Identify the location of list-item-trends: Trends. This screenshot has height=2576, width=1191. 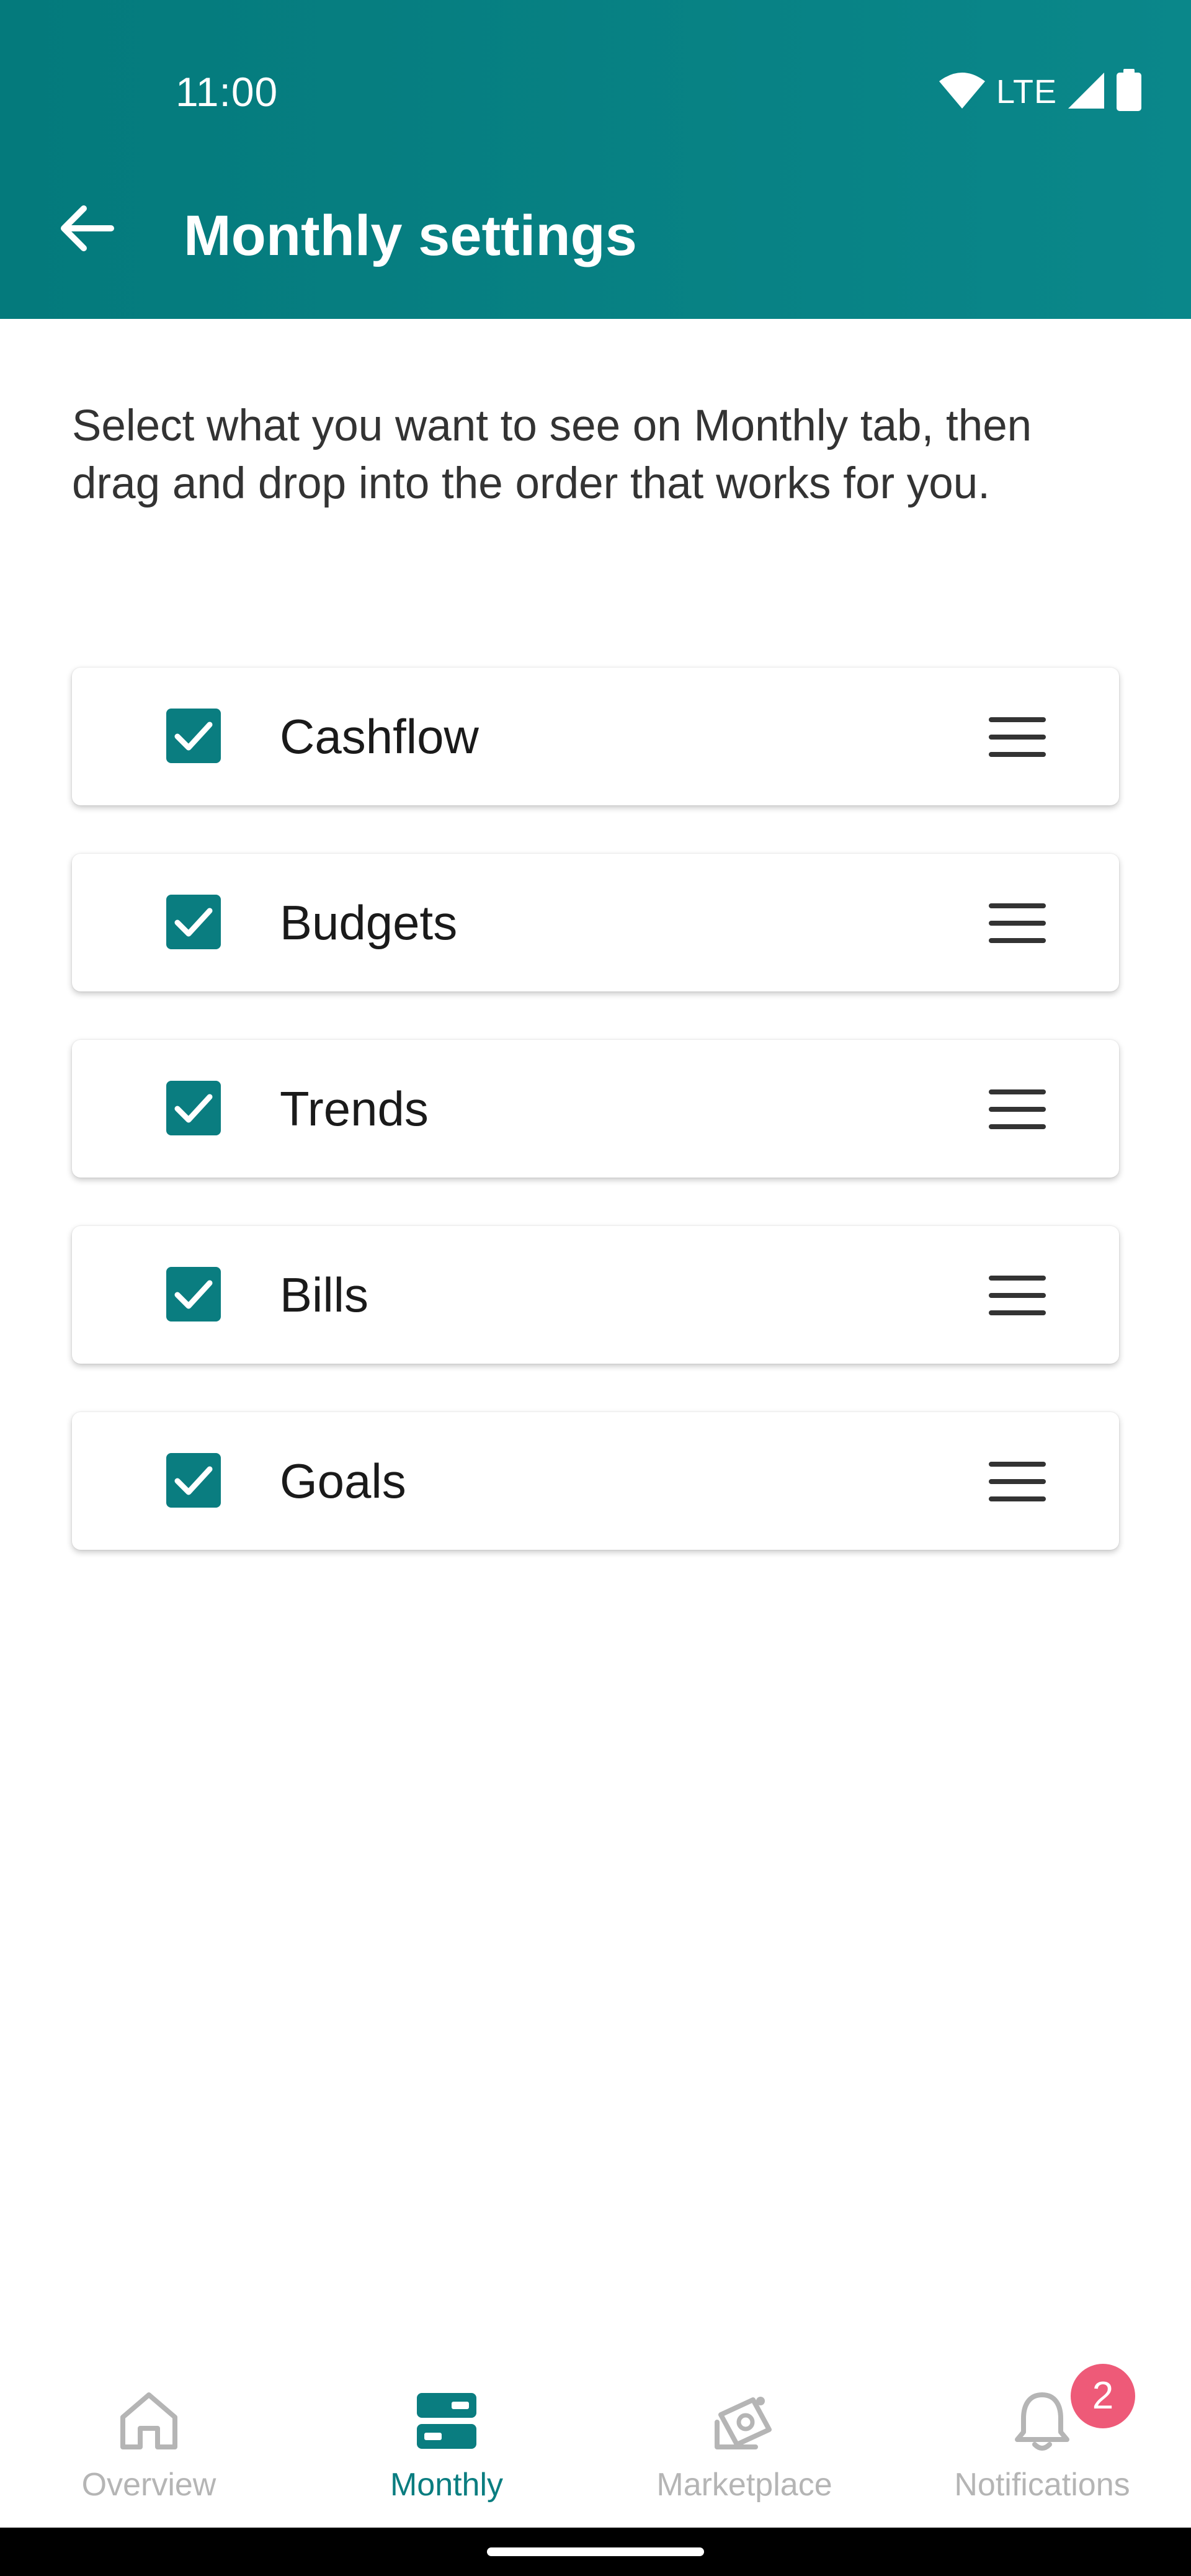
(595, 1109).